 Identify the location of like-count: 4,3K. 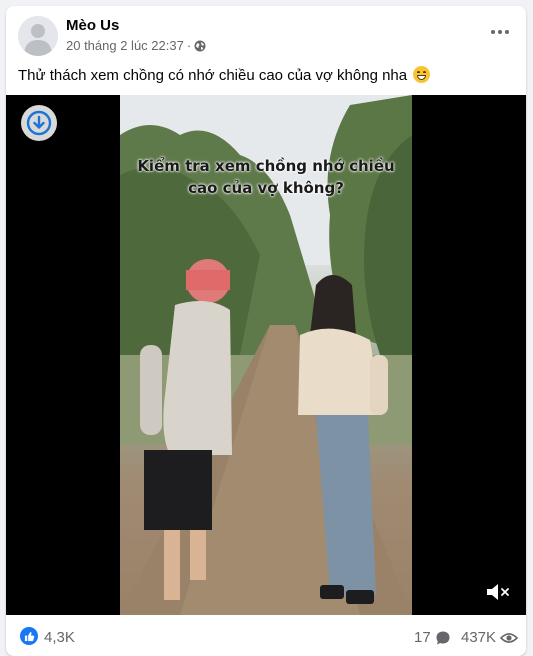
(59, 637).